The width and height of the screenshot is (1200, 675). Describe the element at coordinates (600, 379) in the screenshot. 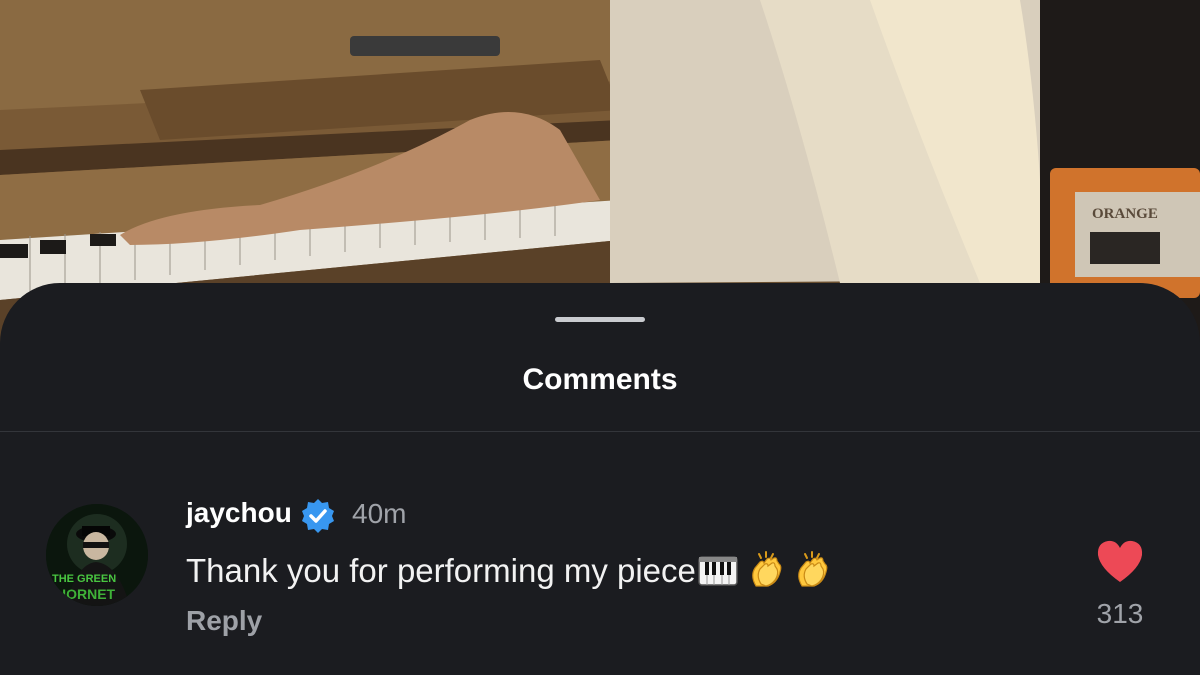

I see `sheet-title: Comments` at that location.